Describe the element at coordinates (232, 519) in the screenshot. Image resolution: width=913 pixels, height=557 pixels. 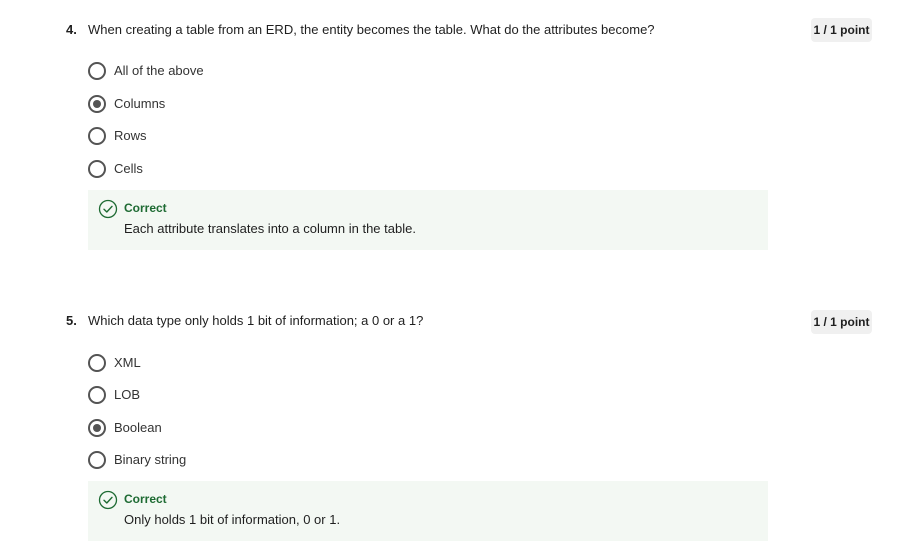
I see `feedback-text: Only holds 1 bit of information, 0 or 1.` at that location.